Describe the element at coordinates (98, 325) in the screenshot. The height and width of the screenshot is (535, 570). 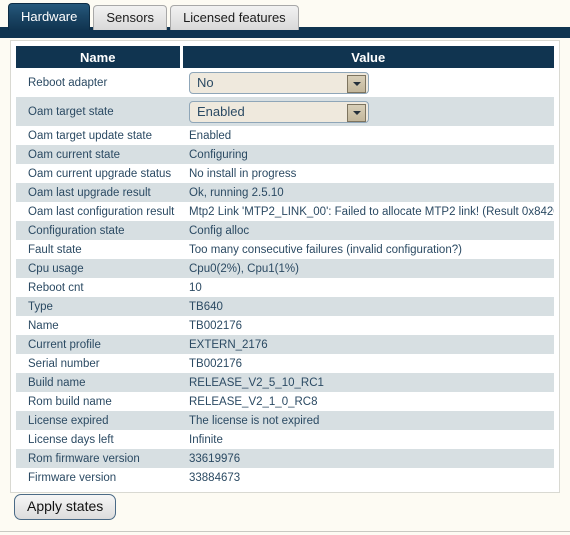
I see `property-name: Name` at that location.